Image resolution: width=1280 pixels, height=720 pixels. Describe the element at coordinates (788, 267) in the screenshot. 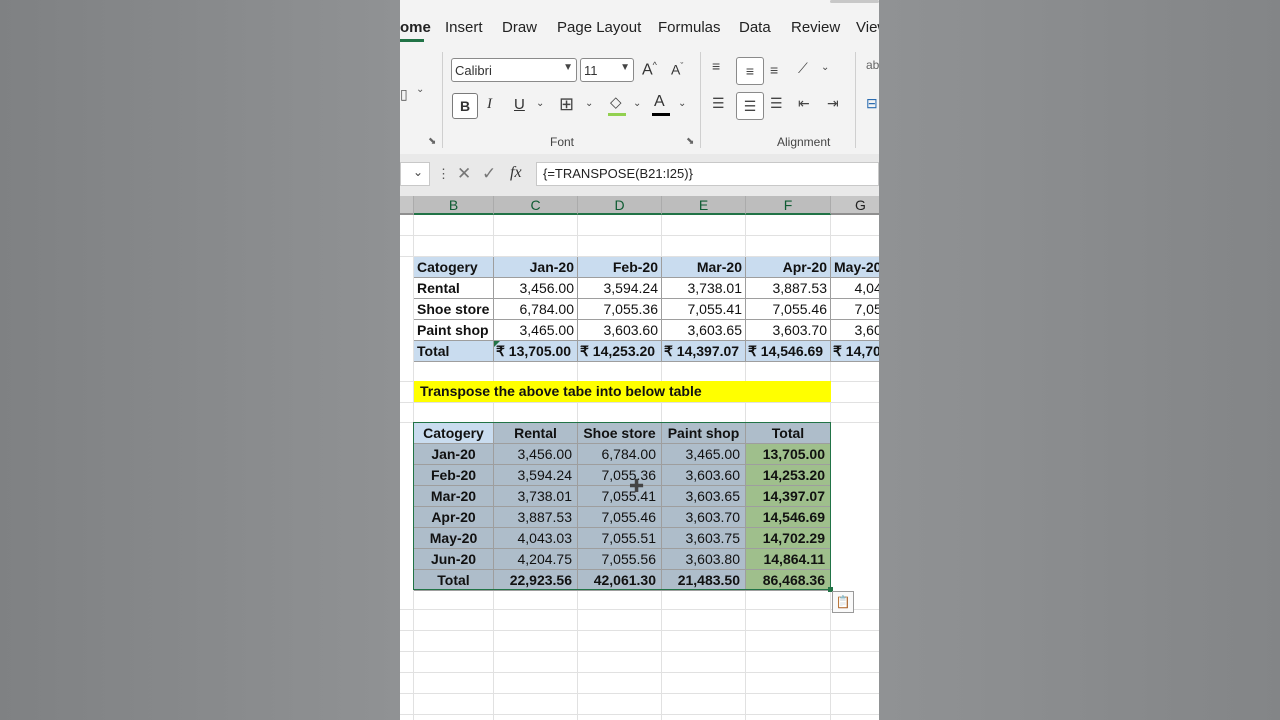

I see `table-header-cell: Apr-20` at that location.